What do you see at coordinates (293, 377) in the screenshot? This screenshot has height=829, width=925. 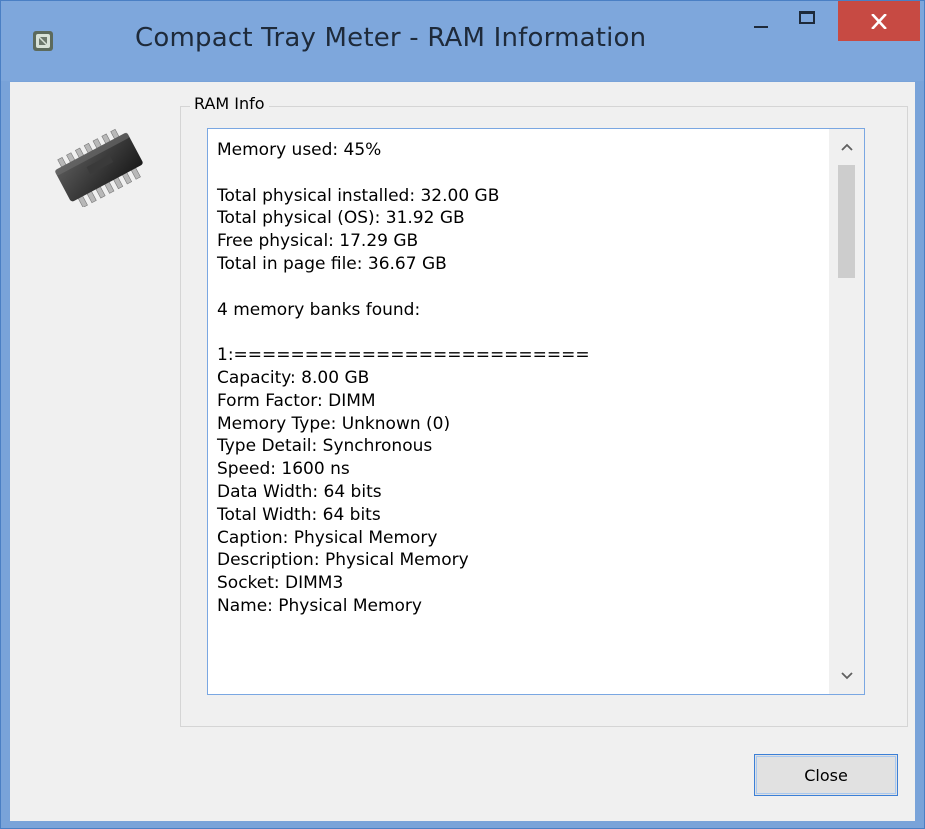 I see `ram-info-line: Capacity: 8.00 GB` at bounding box center [293, 377].